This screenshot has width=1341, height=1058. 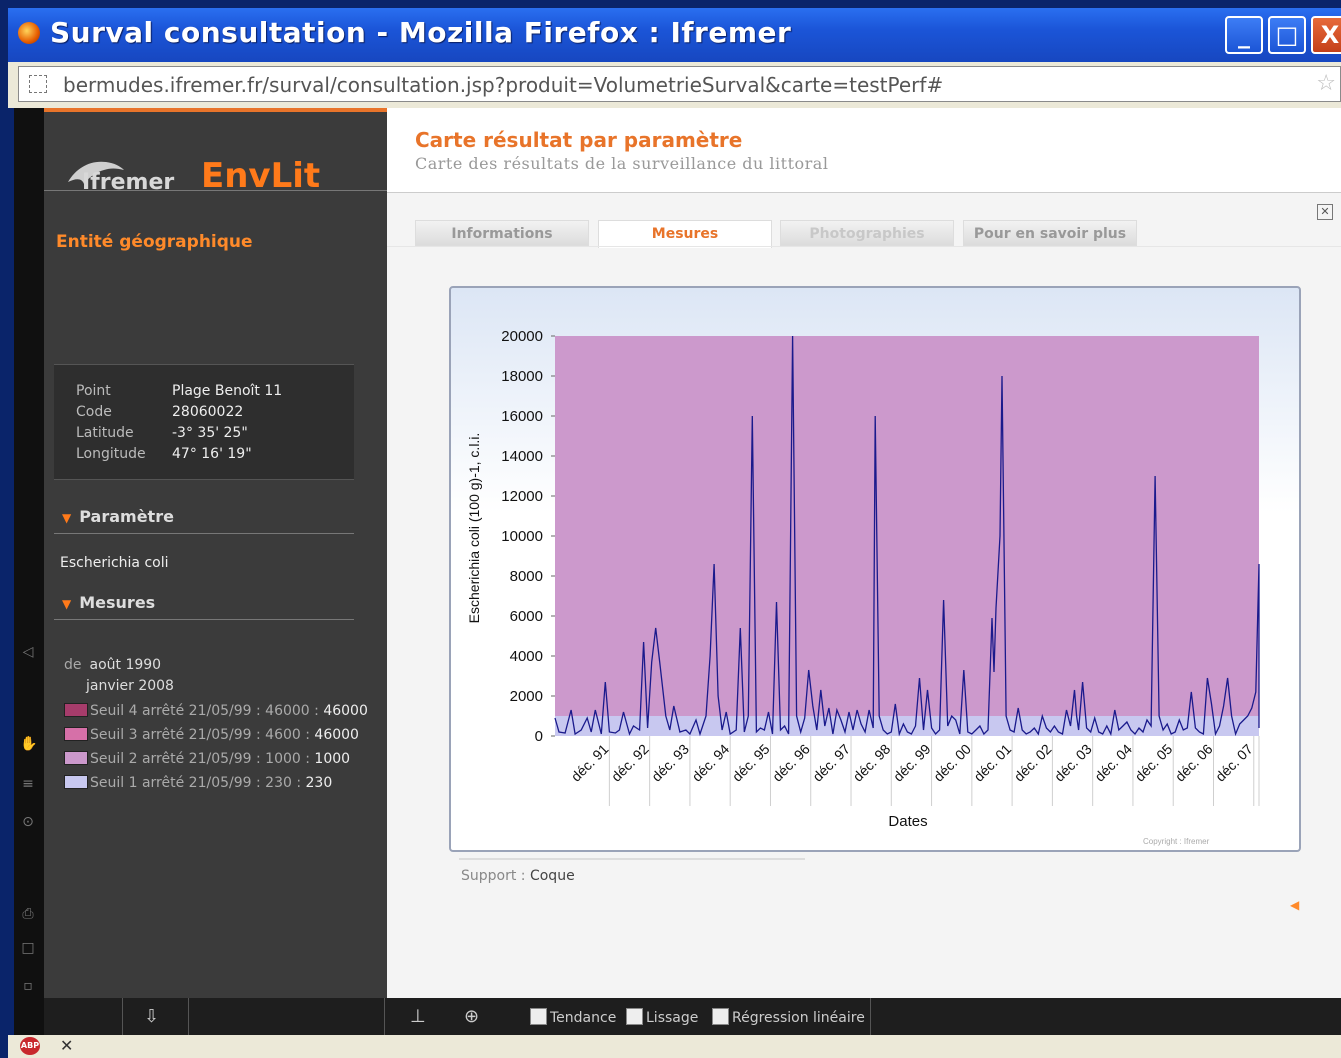 What do you see at coordinates (522, 536) in the screenshot?
I see `y-tick-label: 10000` at bounding box center [522, 536].